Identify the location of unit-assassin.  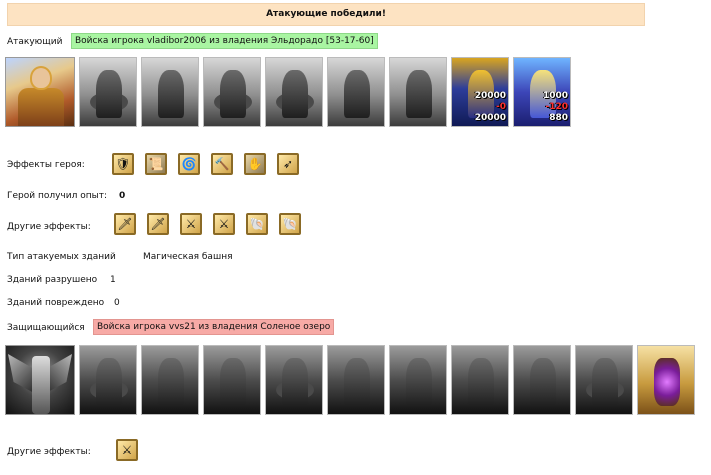
(170, 380).